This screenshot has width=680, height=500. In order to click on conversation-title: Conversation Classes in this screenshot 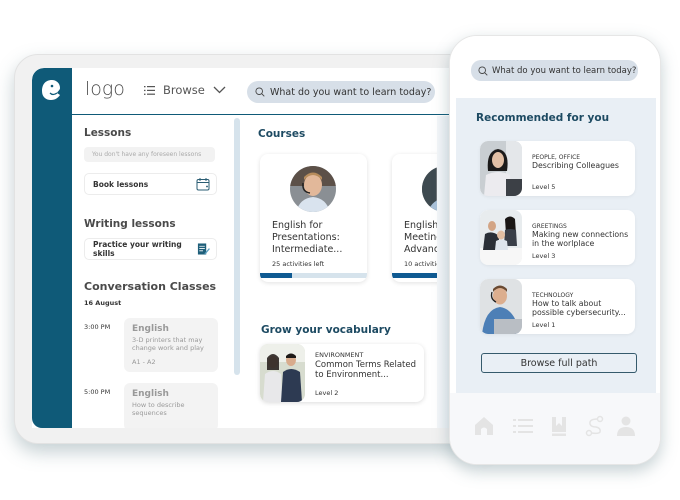, I will do `click(150, 286)`.